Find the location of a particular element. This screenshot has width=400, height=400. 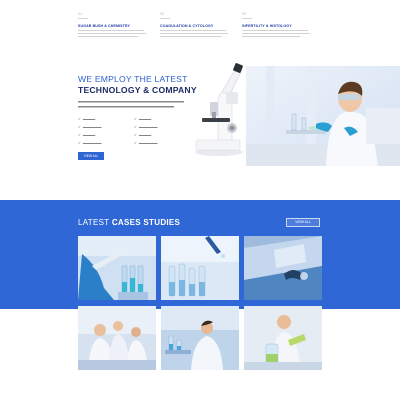

service-item: 03 INFERTILITY & HISTOLOGY is located at coordinates (278, 25).